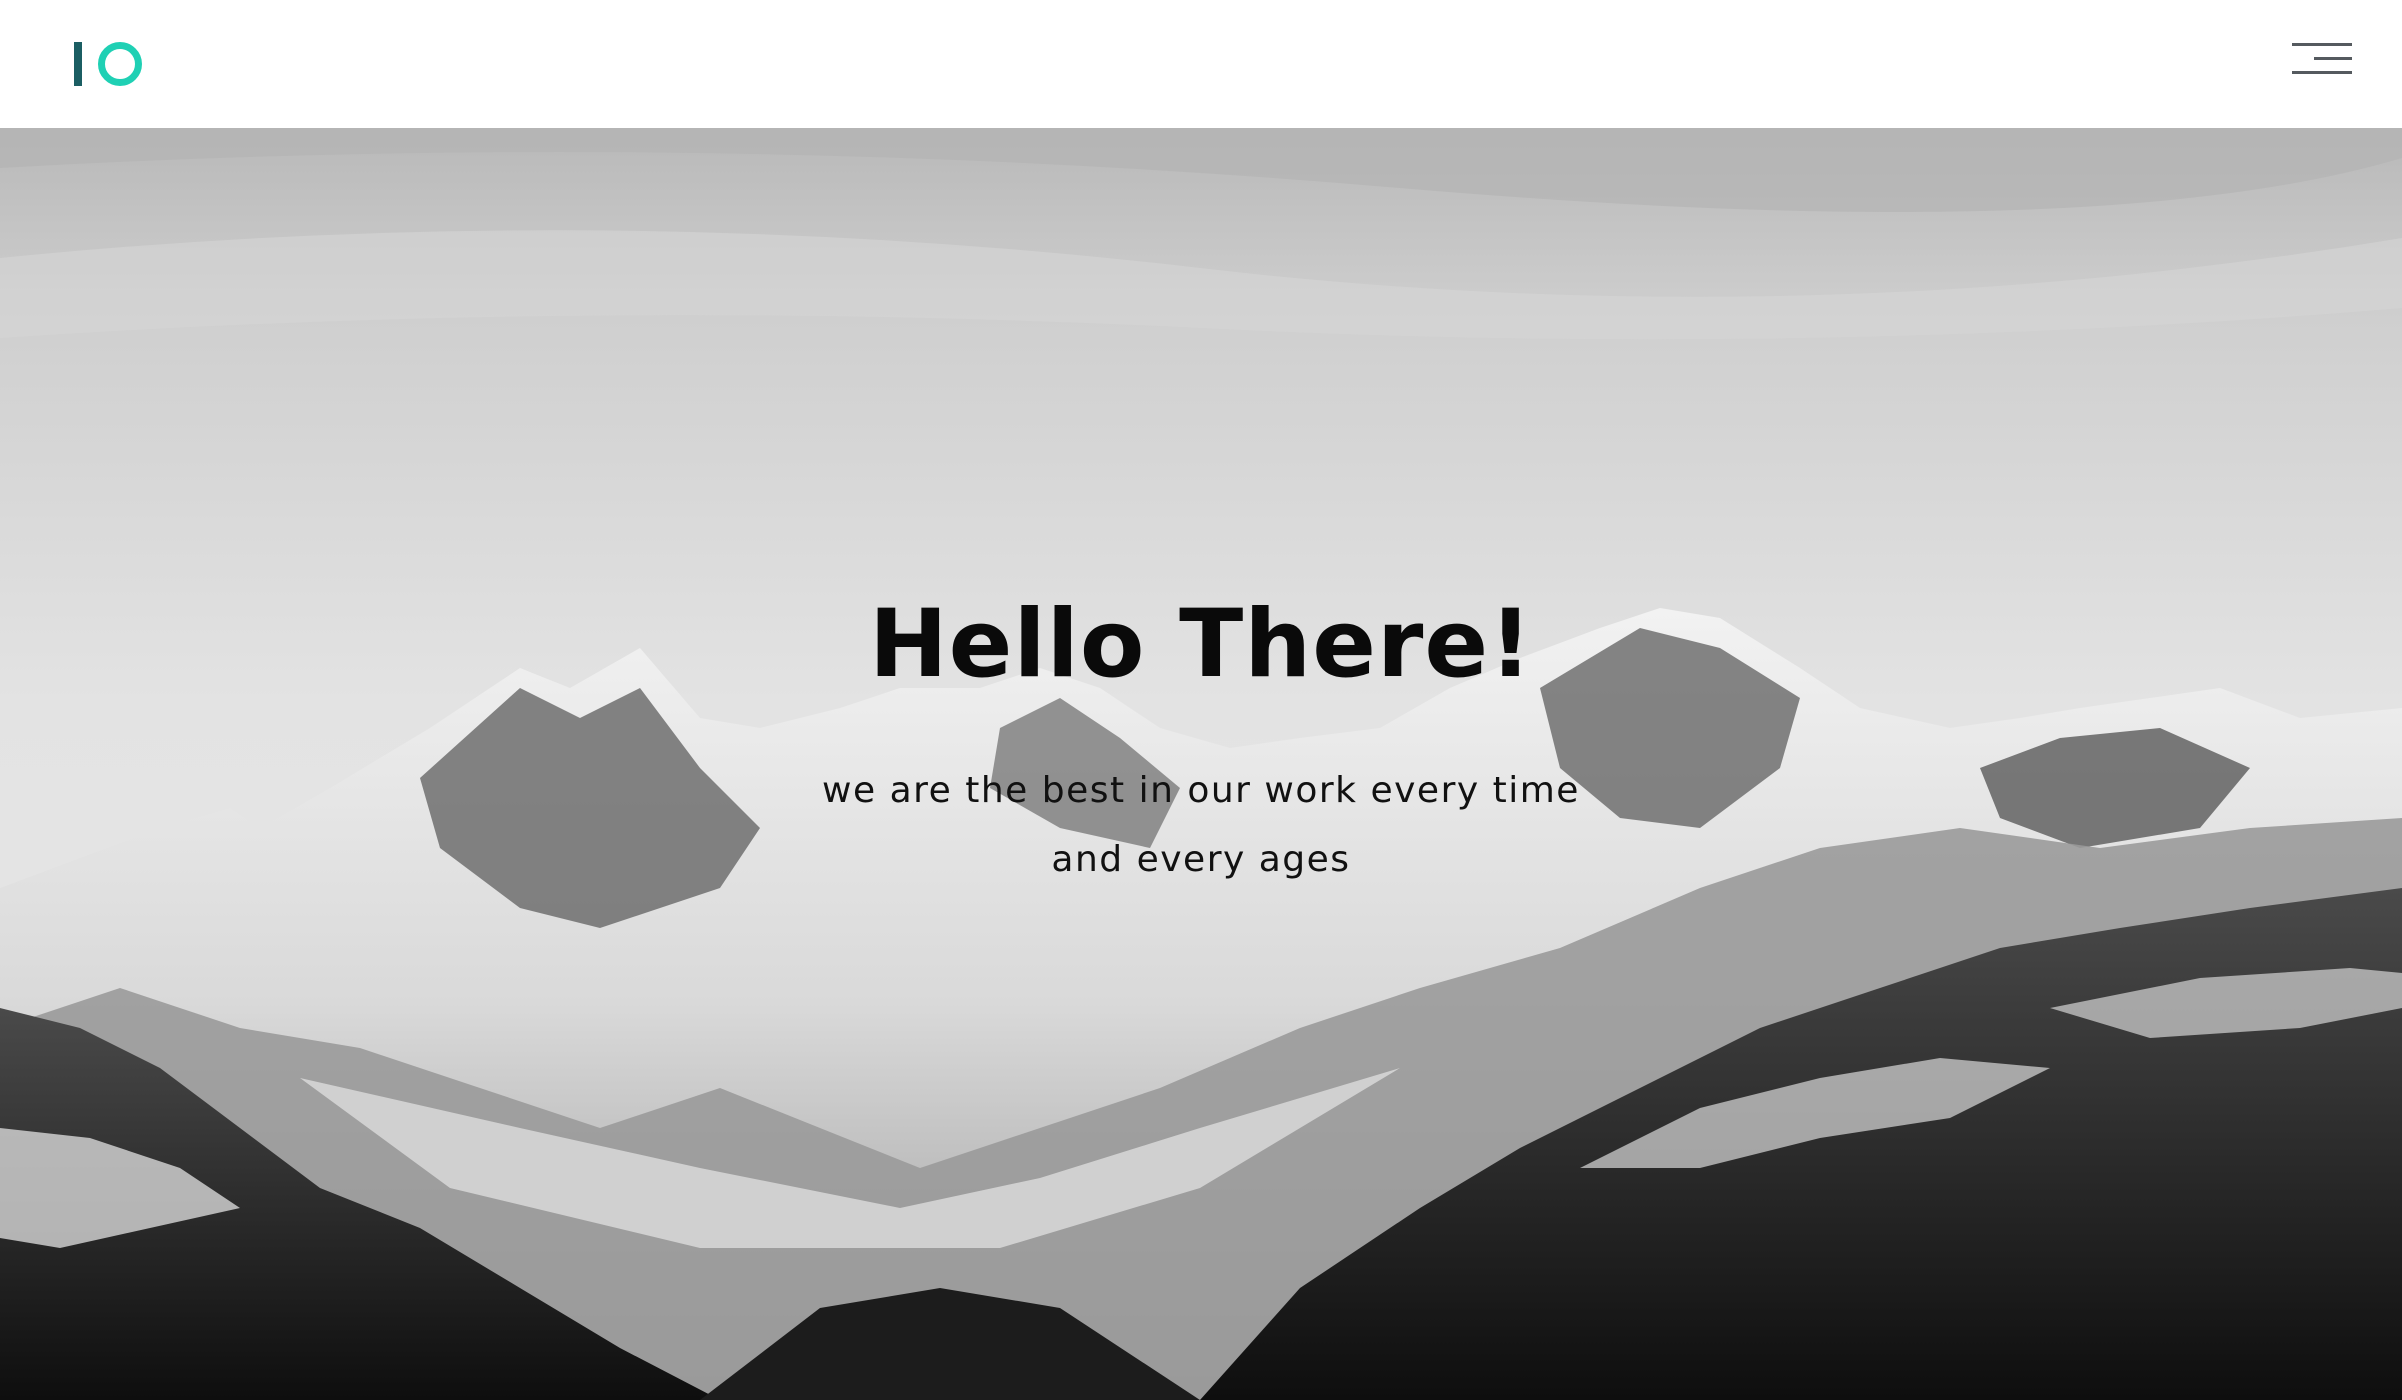  What do you see at coordinates (78, 64) in the screenshot?
I see `logo-bar` at bounding box center [78, 64].